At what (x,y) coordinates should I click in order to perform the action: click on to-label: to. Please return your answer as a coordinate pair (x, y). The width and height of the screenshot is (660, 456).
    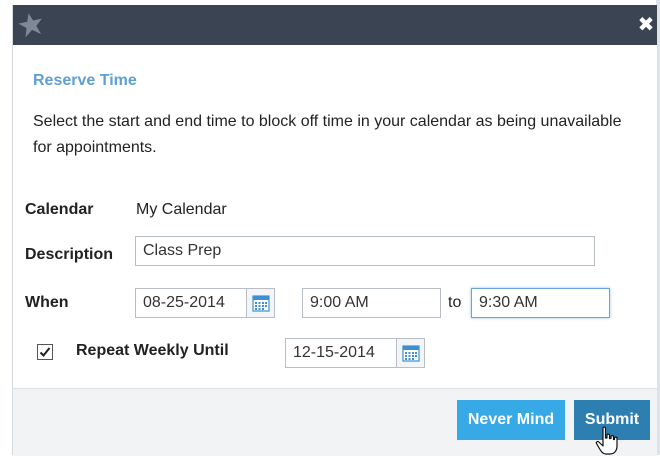
    Looking at the image, I should click on (455, 302).